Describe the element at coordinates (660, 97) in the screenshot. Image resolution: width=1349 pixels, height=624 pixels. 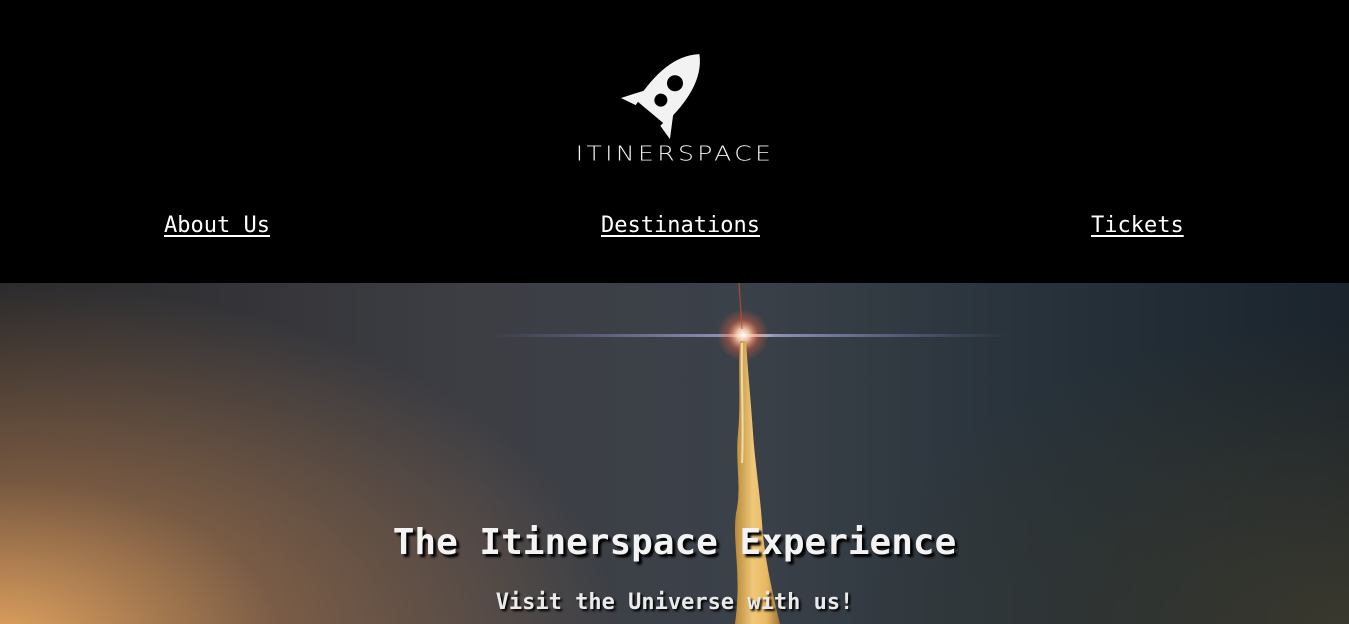
I see `rocket-icon` at that location.